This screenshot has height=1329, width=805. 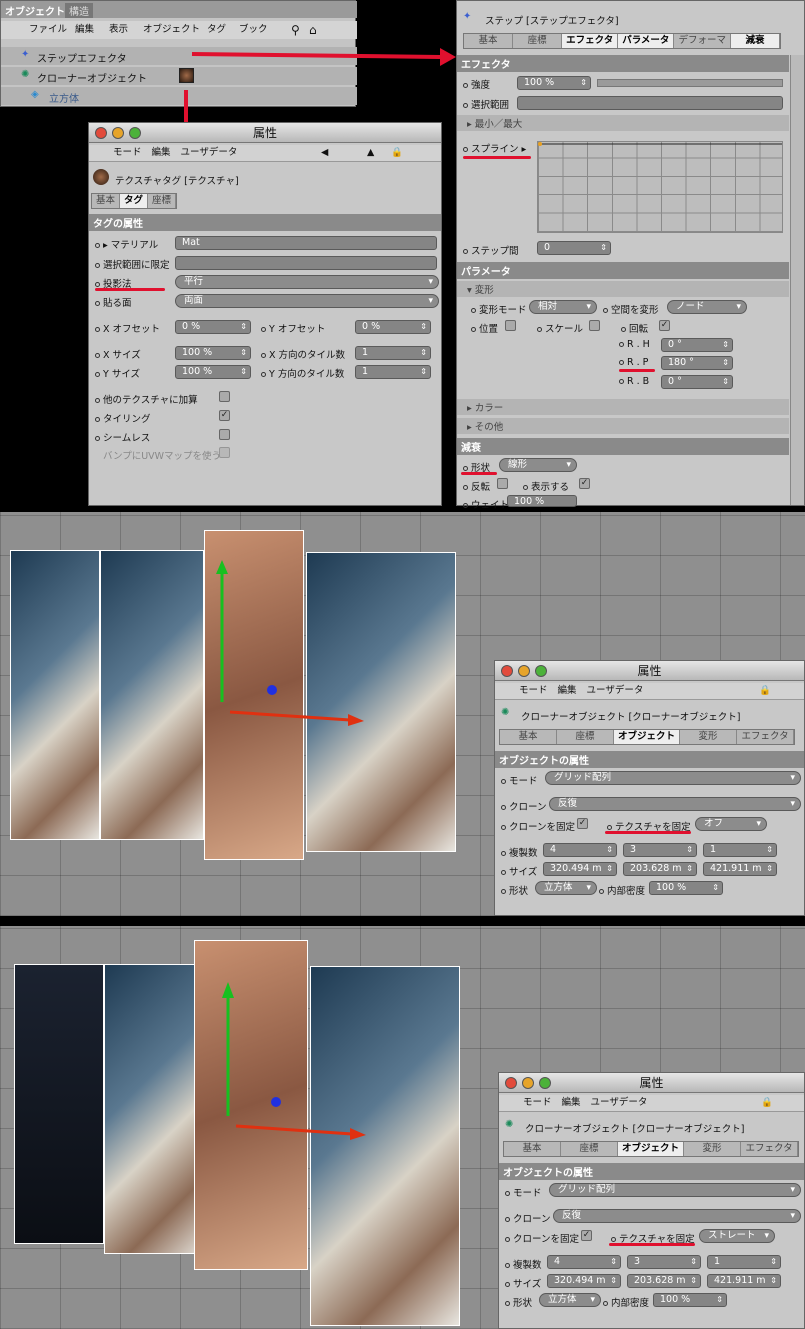 I want to click on ysize-field: 100 %, so click(x=213, y=372).